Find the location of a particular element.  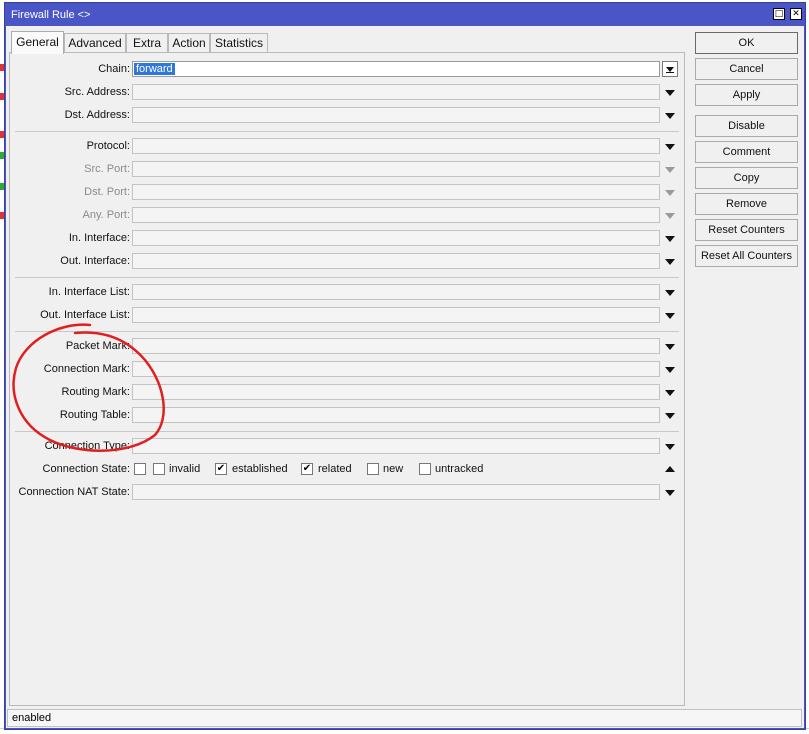

connection-mark-field is located at coordinates (396, 369).